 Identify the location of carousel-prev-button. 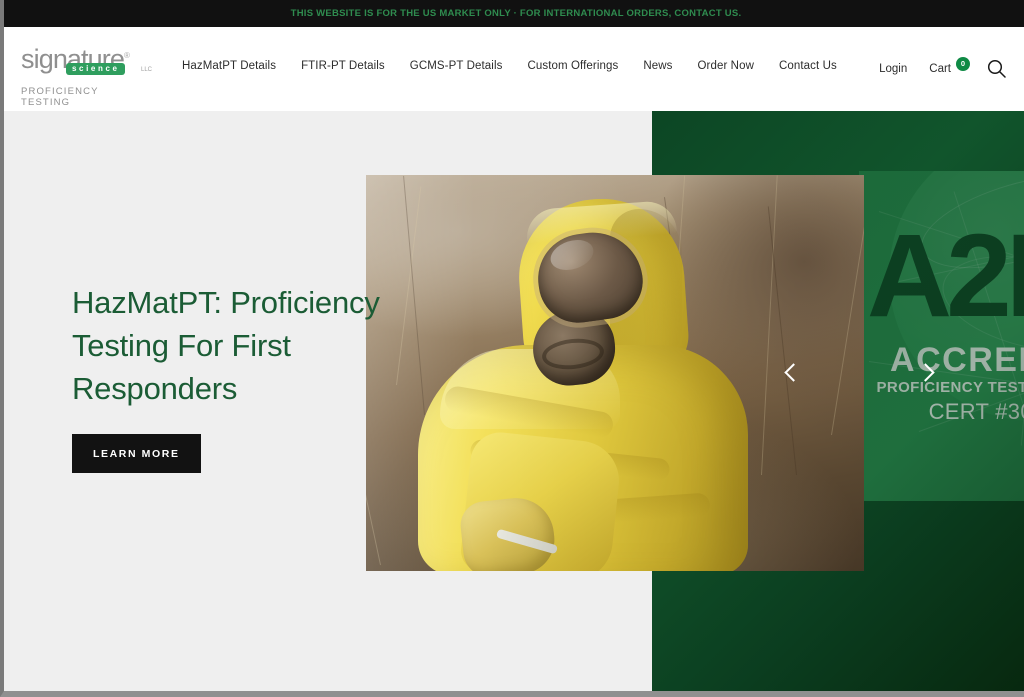
(798, 377).